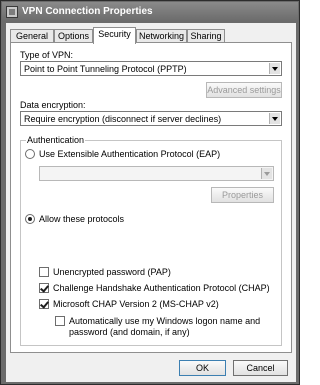 Image resolution: width=320 pixels, height=385 pixels. I want to click on pap-checkbox, so click(44, 272).